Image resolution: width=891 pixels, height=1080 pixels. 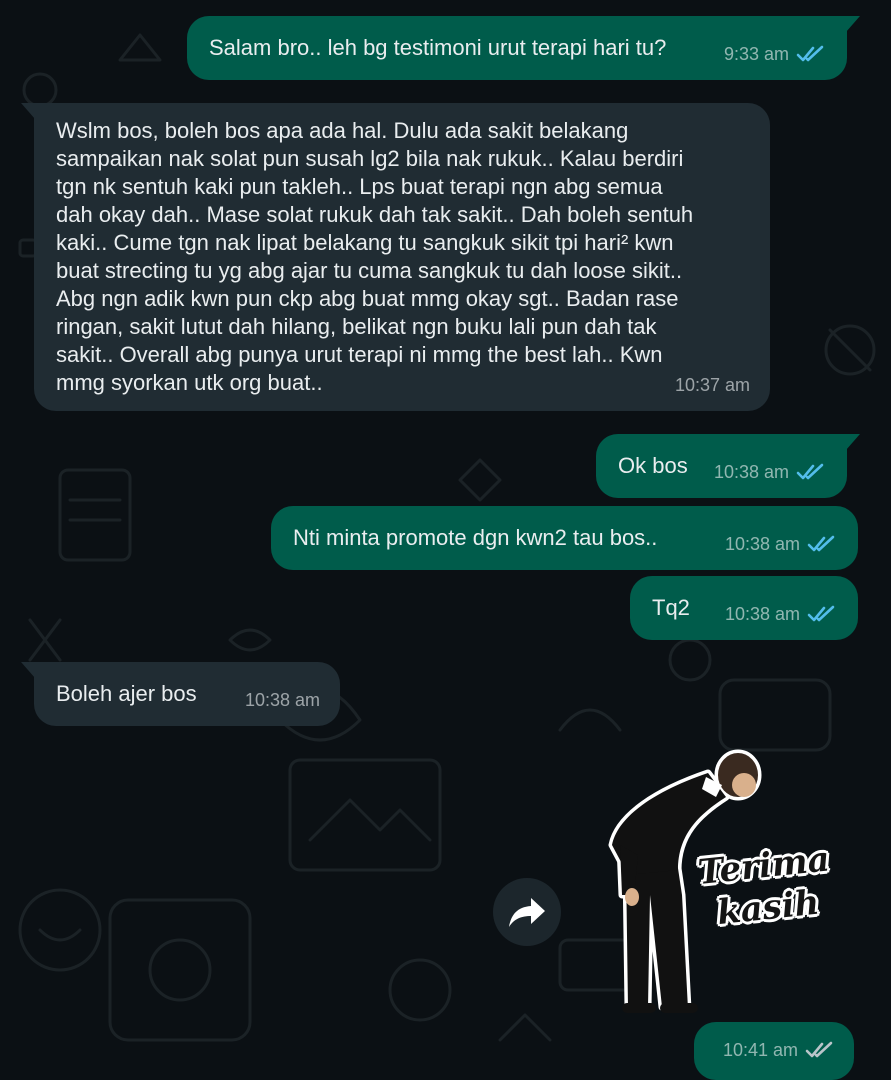 What do you see at coordinates (126, 693) in the screenshot?
I see `message-text: Boleh ajer bos` at bounding box center [126, 693].